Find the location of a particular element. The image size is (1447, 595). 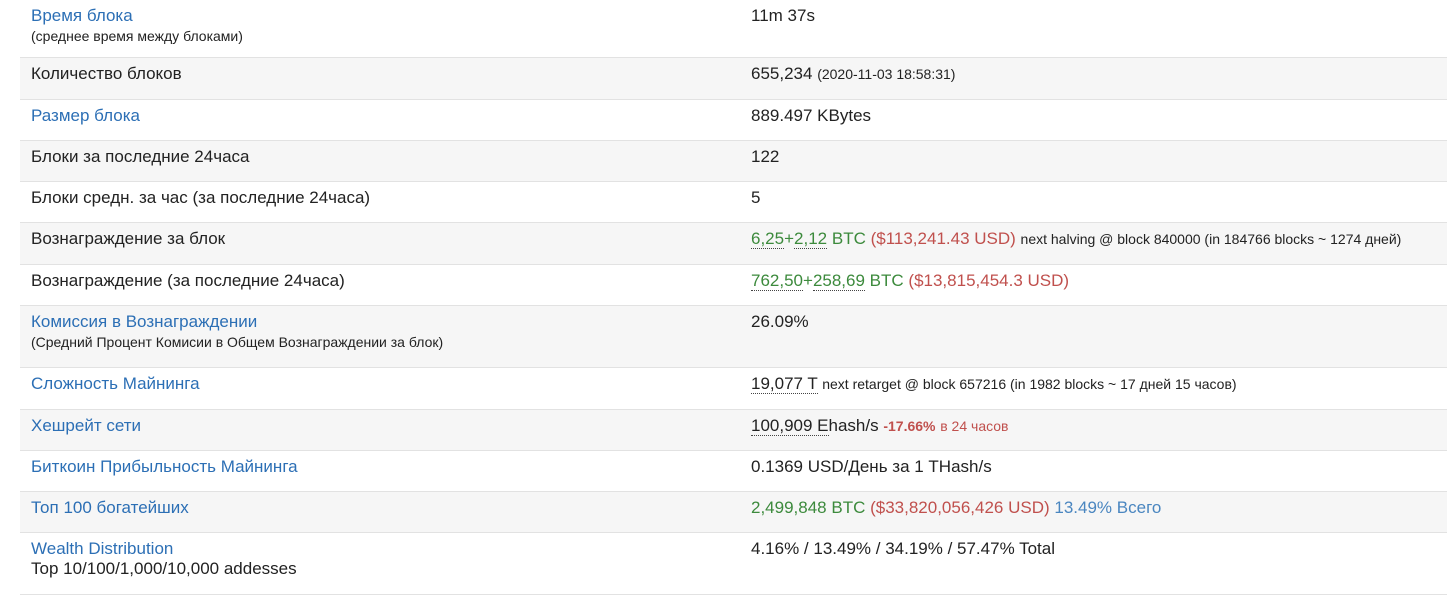

top-100-share: 13.49% Всего is located at coordinates (1108, 507).